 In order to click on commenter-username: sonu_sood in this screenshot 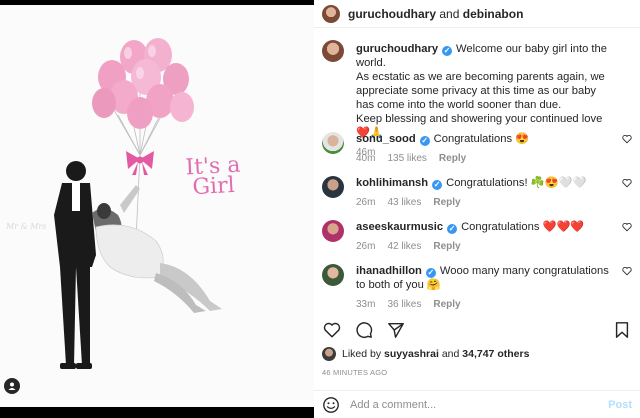, I will do `click(386, 139)`.